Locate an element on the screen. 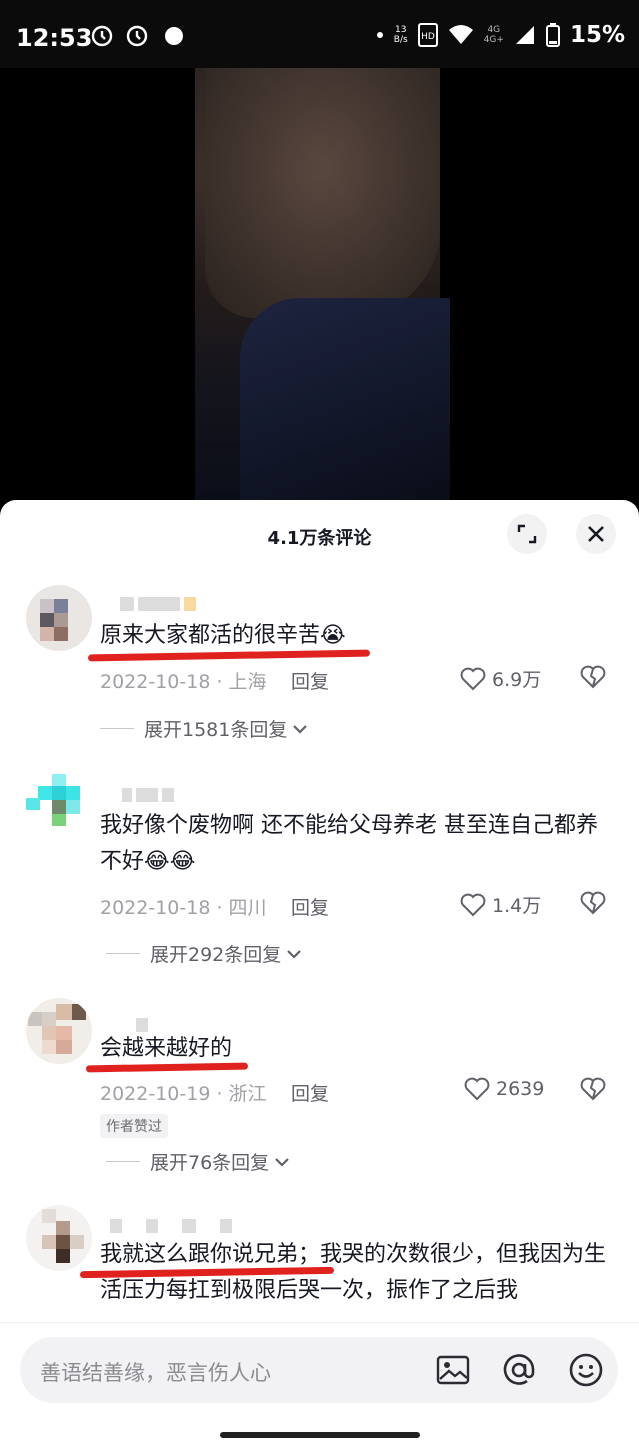  expand-replies: 展开292条回复 is located at coordinates (204, 953).